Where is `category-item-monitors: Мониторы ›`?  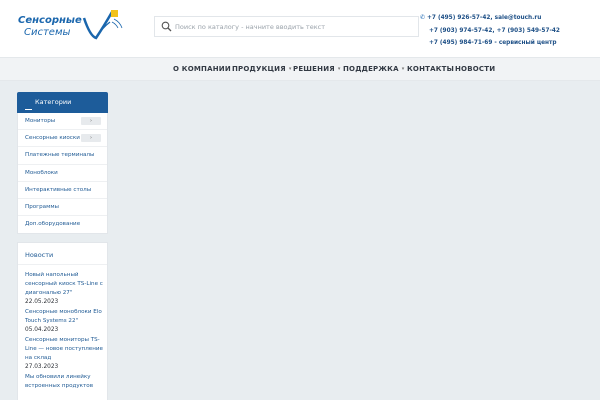 category-item-monitors: Мониторы › is located at coordinates (62, 122).